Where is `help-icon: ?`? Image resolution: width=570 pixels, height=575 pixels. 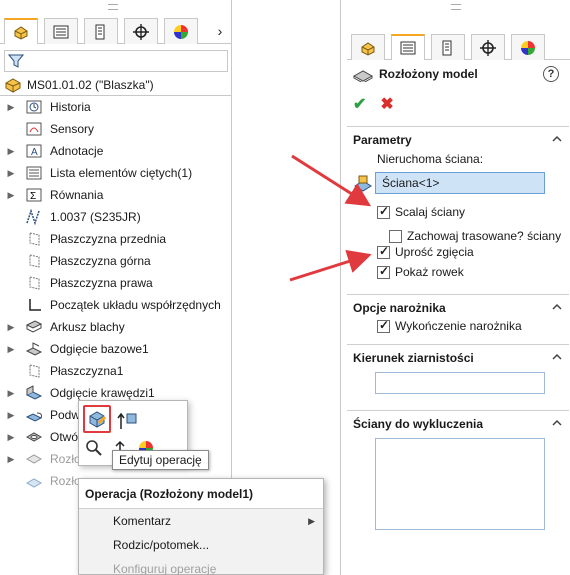
help-icon: ? is located at coordinates (551, 74).